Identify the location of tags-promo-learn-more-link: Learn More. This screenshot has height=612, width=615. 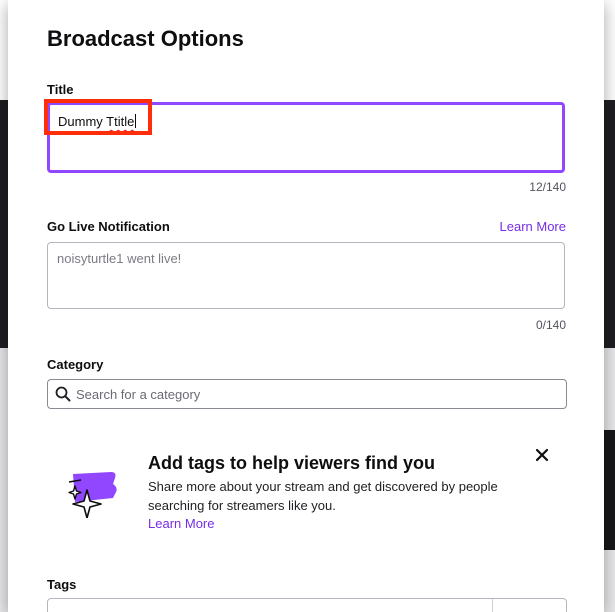
(181, 523).